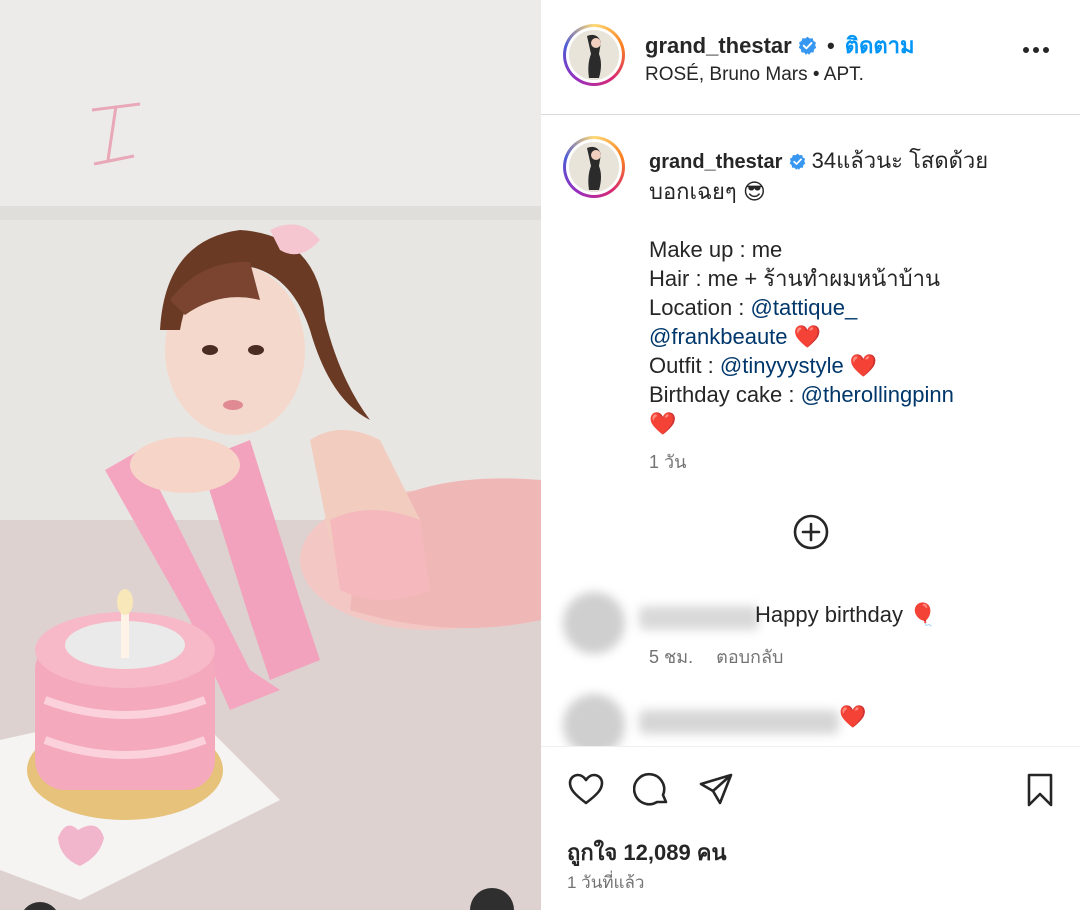  Describe the element at coordinates (671, 657) in the screenshot. I see `comment-timestamp: 5 ชม.` at that location.